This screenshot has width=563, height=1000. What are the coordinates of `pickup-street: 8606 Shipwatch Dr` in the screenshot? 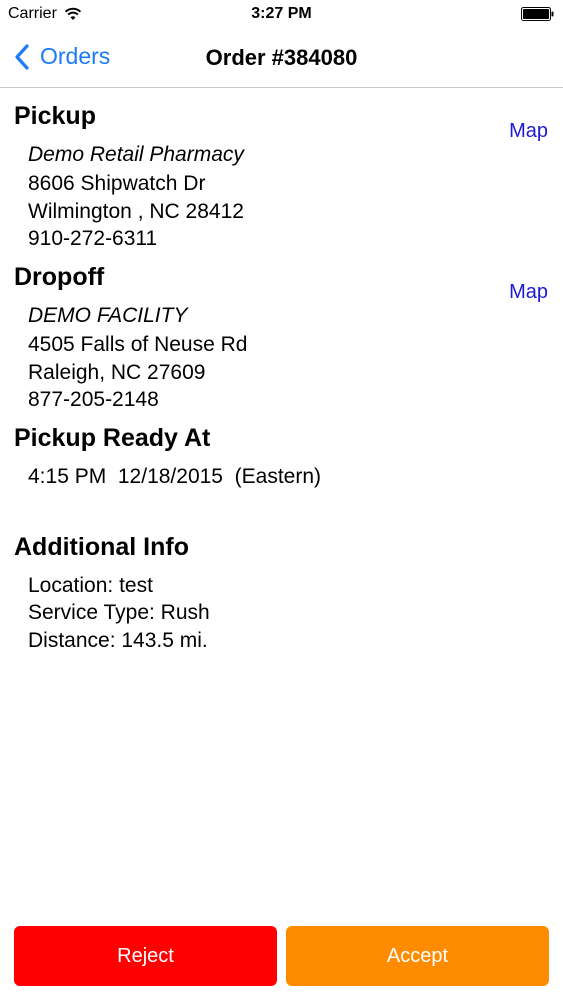 It's located at (117, 183).